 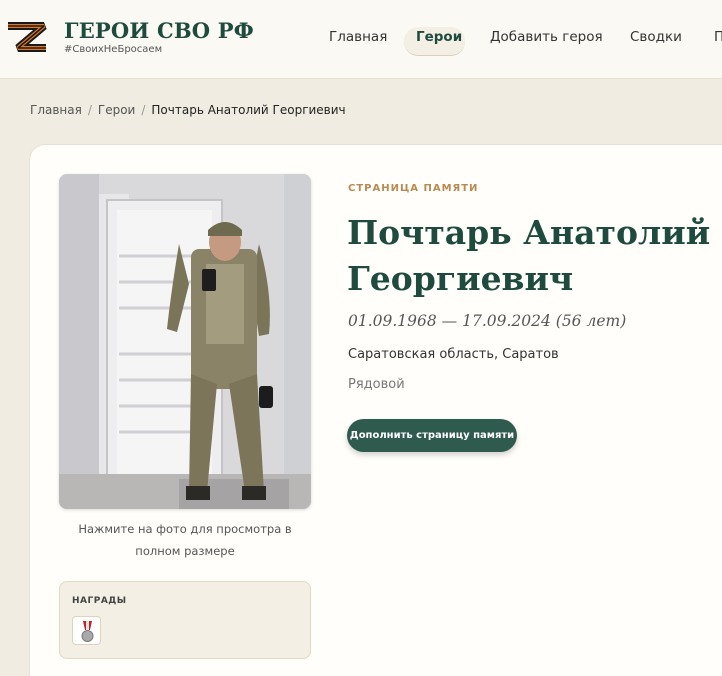 I want to click on nav-item-more: П, so click(x=718, y=37).